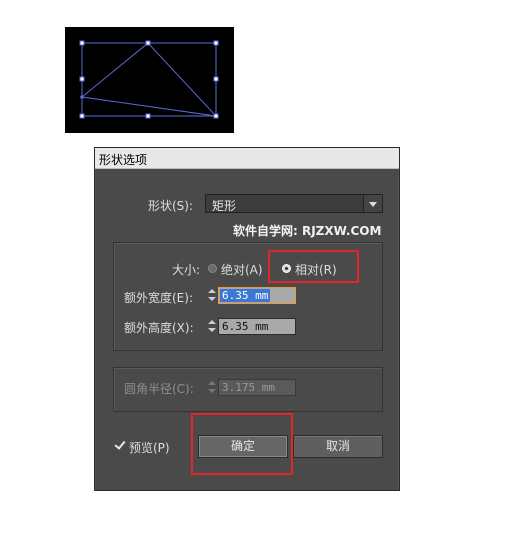 The height and width of the screenshot is (543, 508). What do you see at coordinates (248, 387) in the screenshot?
I see `corner-radius-value: 3.175 mm` at bounding box center [248, 387].